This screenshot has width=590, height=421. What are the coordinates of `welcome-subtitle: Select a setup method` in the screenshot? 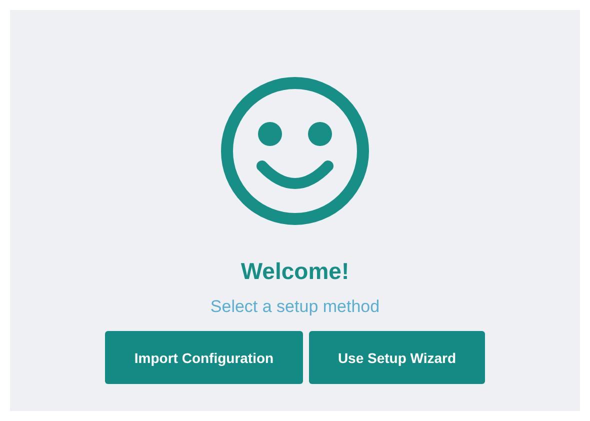 It's located at (295, 307).